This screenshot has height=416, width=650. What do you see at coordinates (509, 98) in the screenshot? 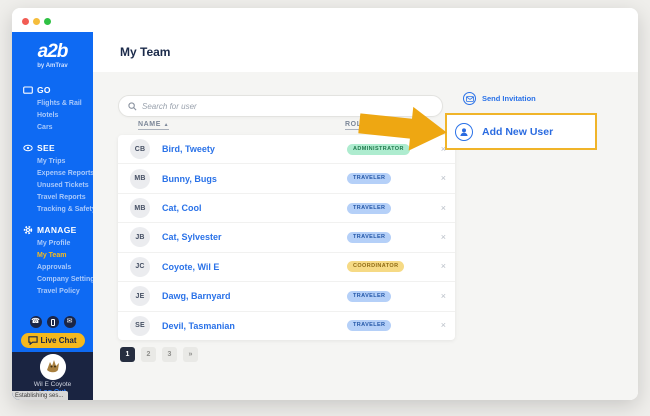
I see `send-invitation-label: Send Invitation` at bounding box center [509, 98].